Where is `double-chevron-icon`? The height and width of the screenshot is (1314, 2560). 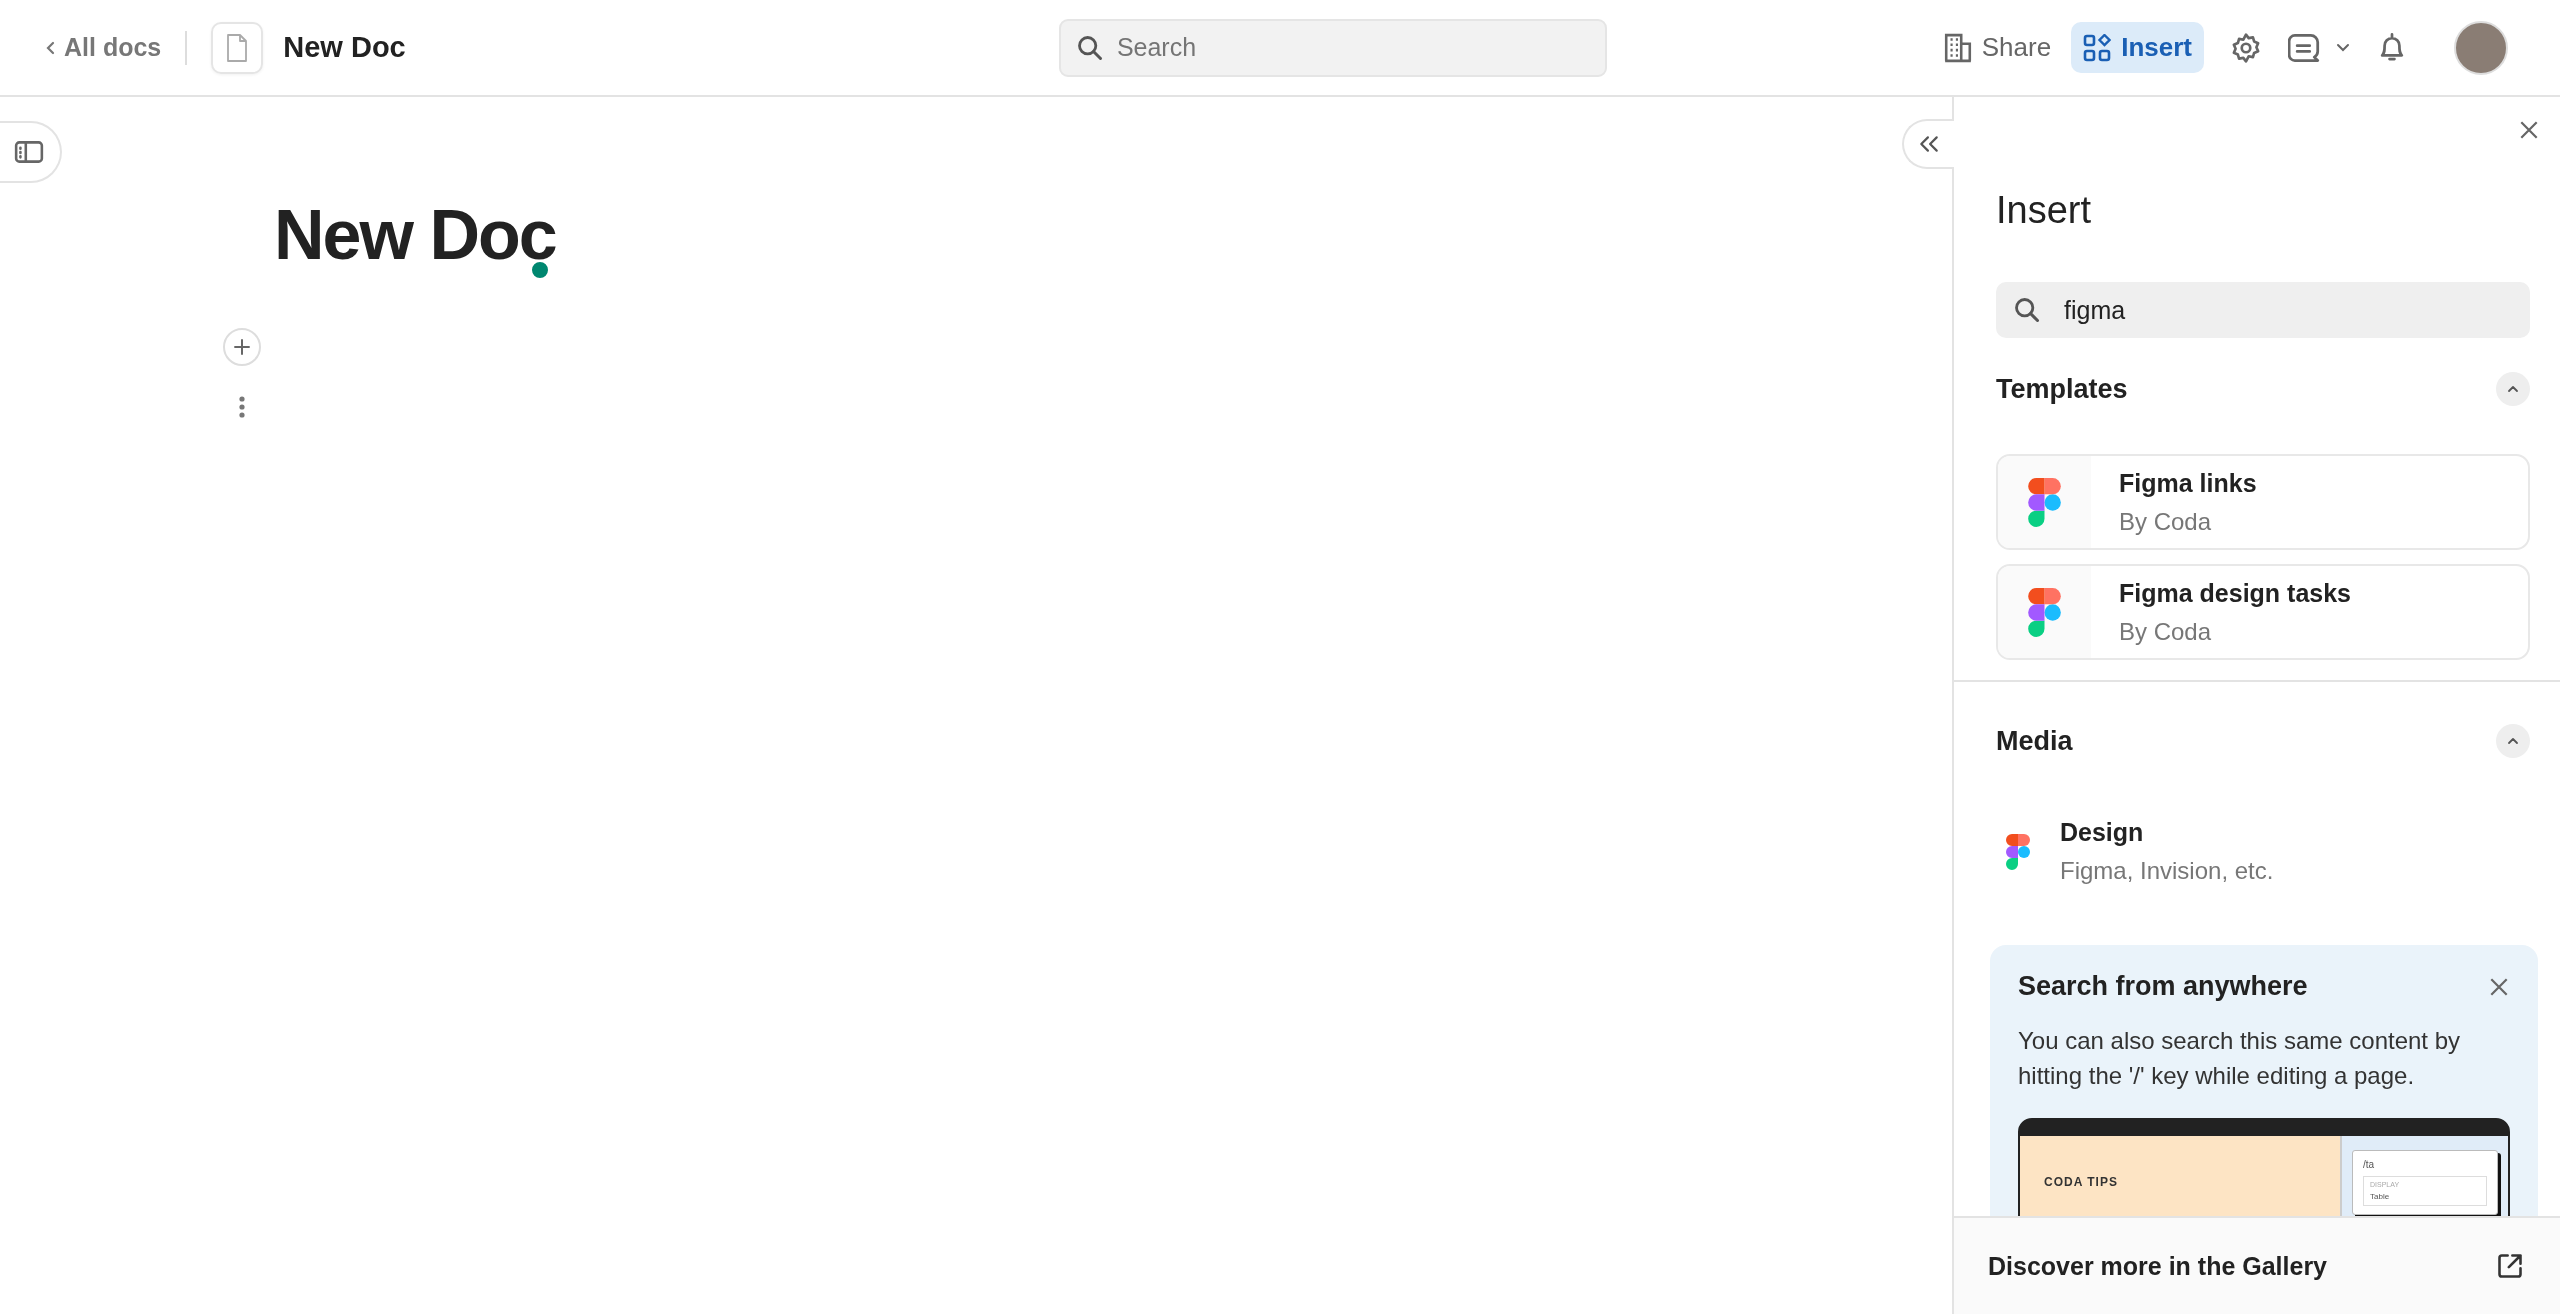
double-chevron-icon is located at coordinates (1929, 144).